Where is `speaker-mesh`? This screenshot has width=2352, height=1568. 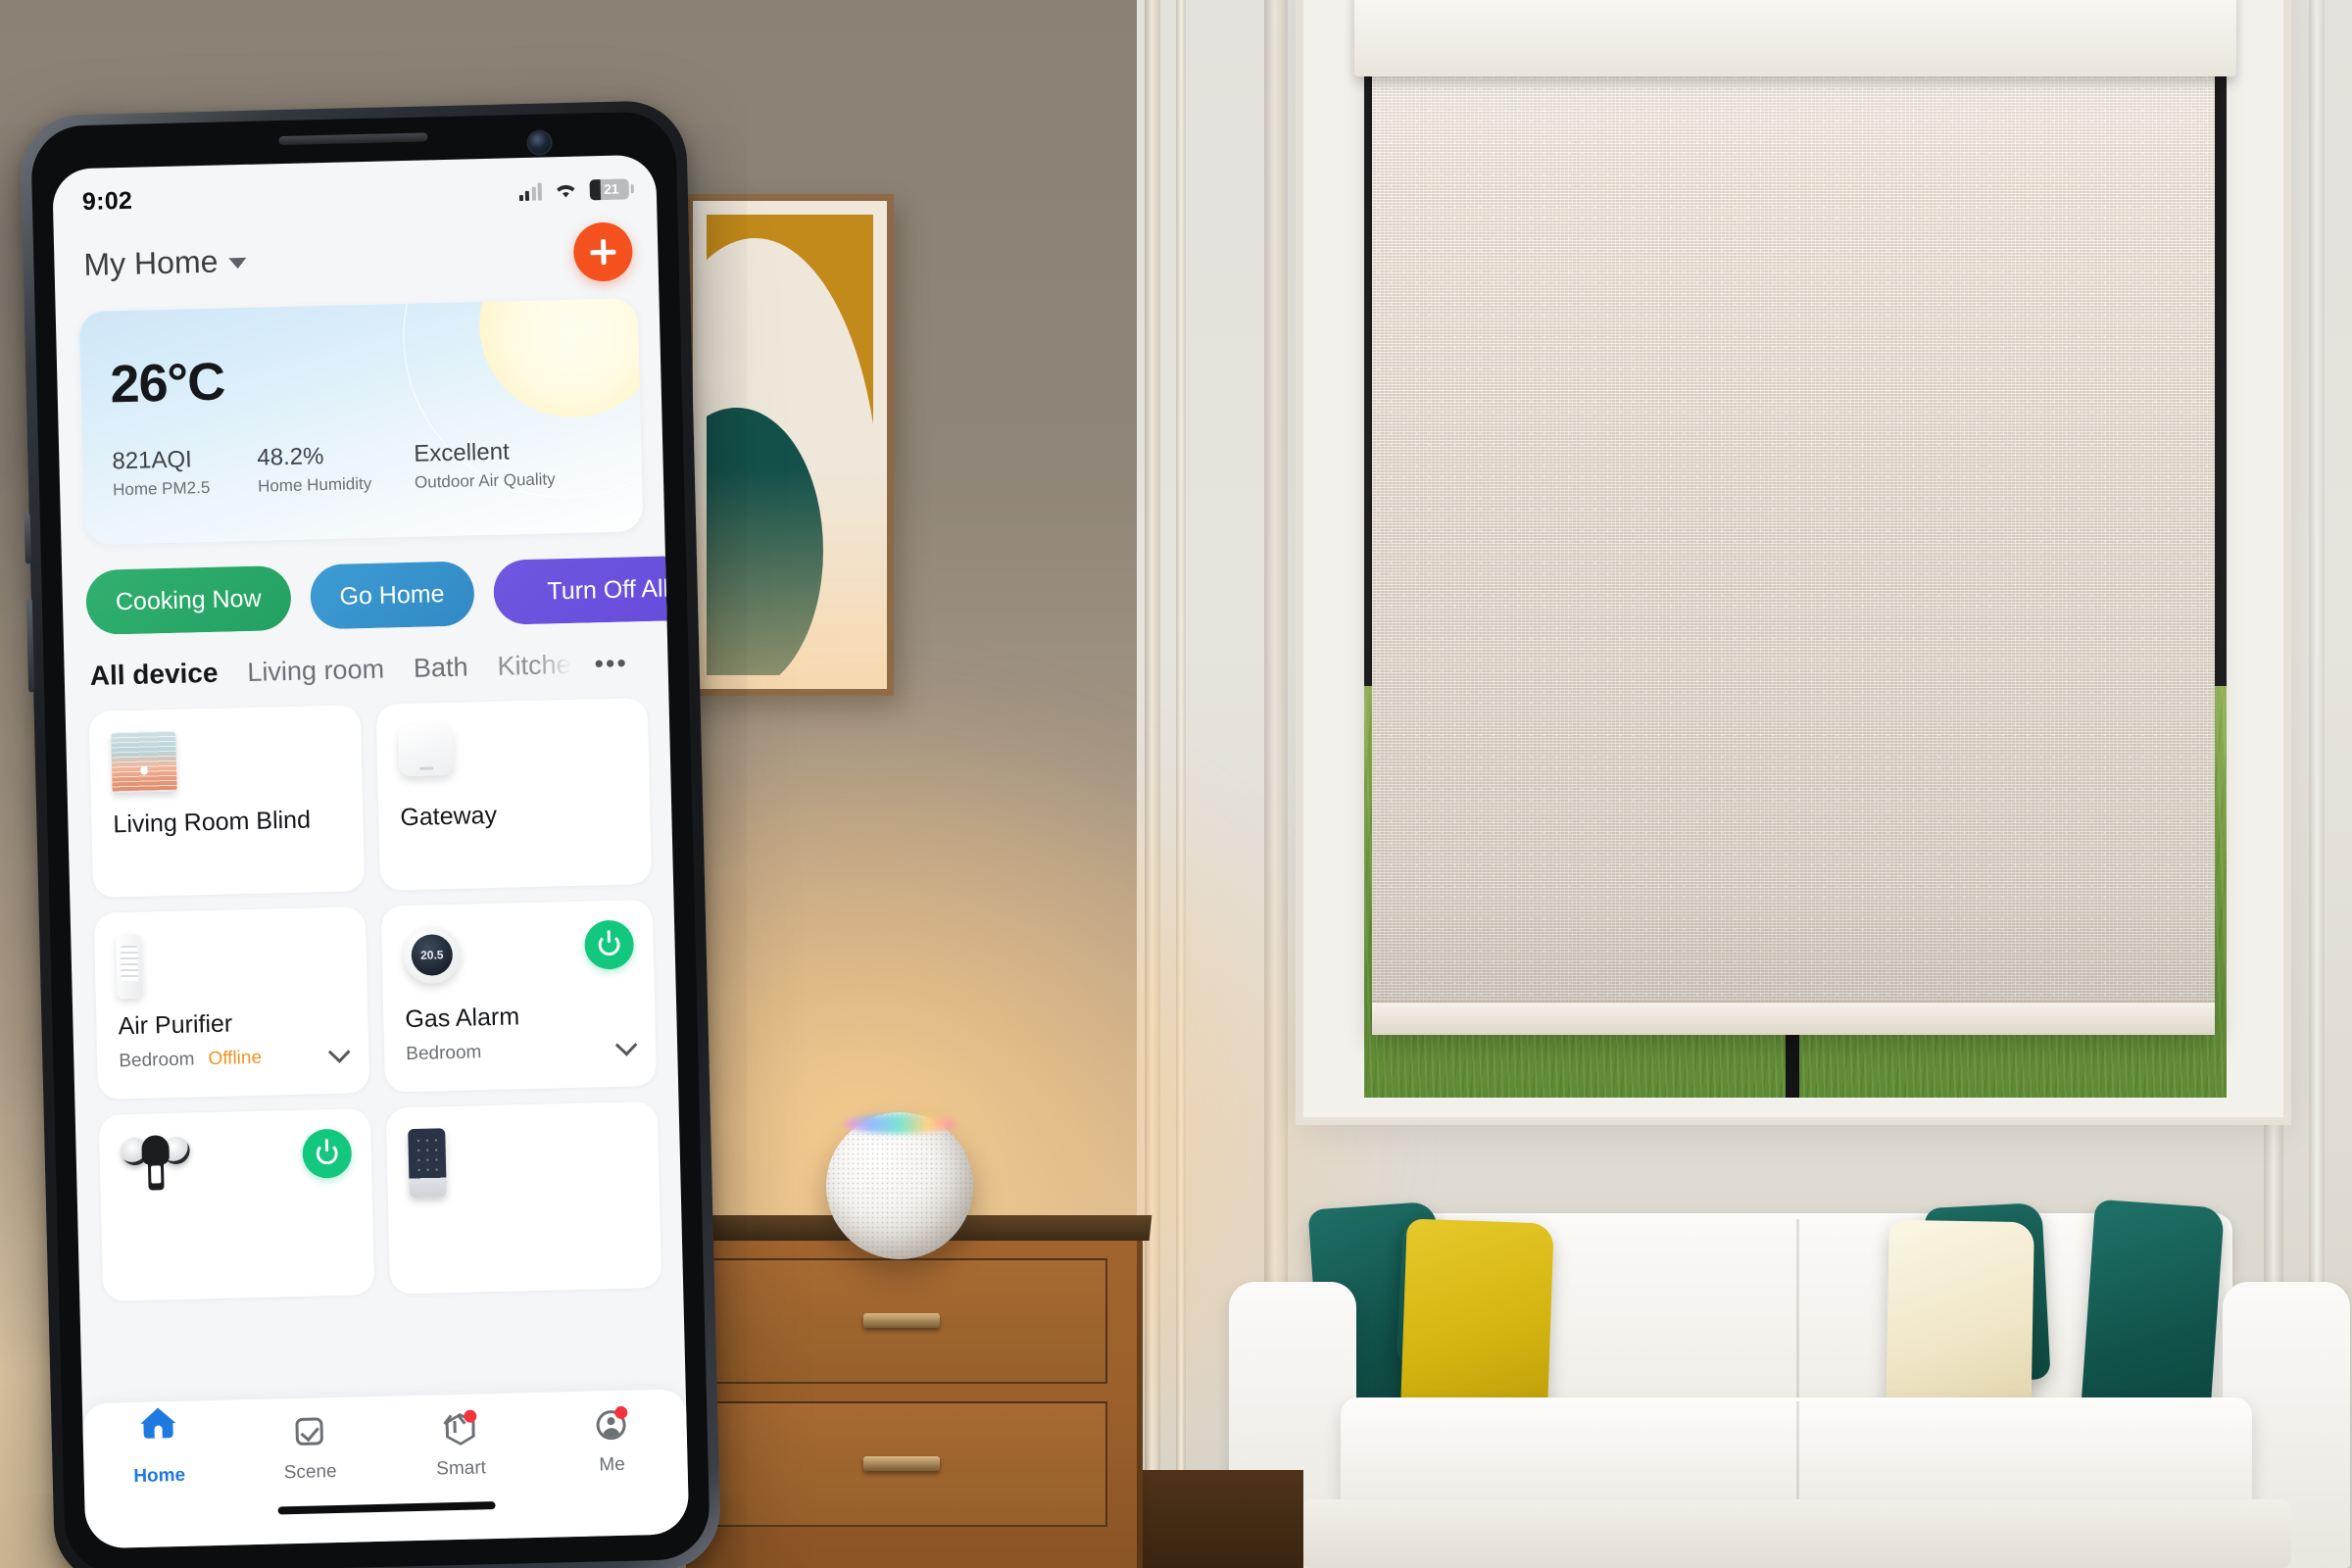
speaker-mesh is located at coordinates (899, 1185).